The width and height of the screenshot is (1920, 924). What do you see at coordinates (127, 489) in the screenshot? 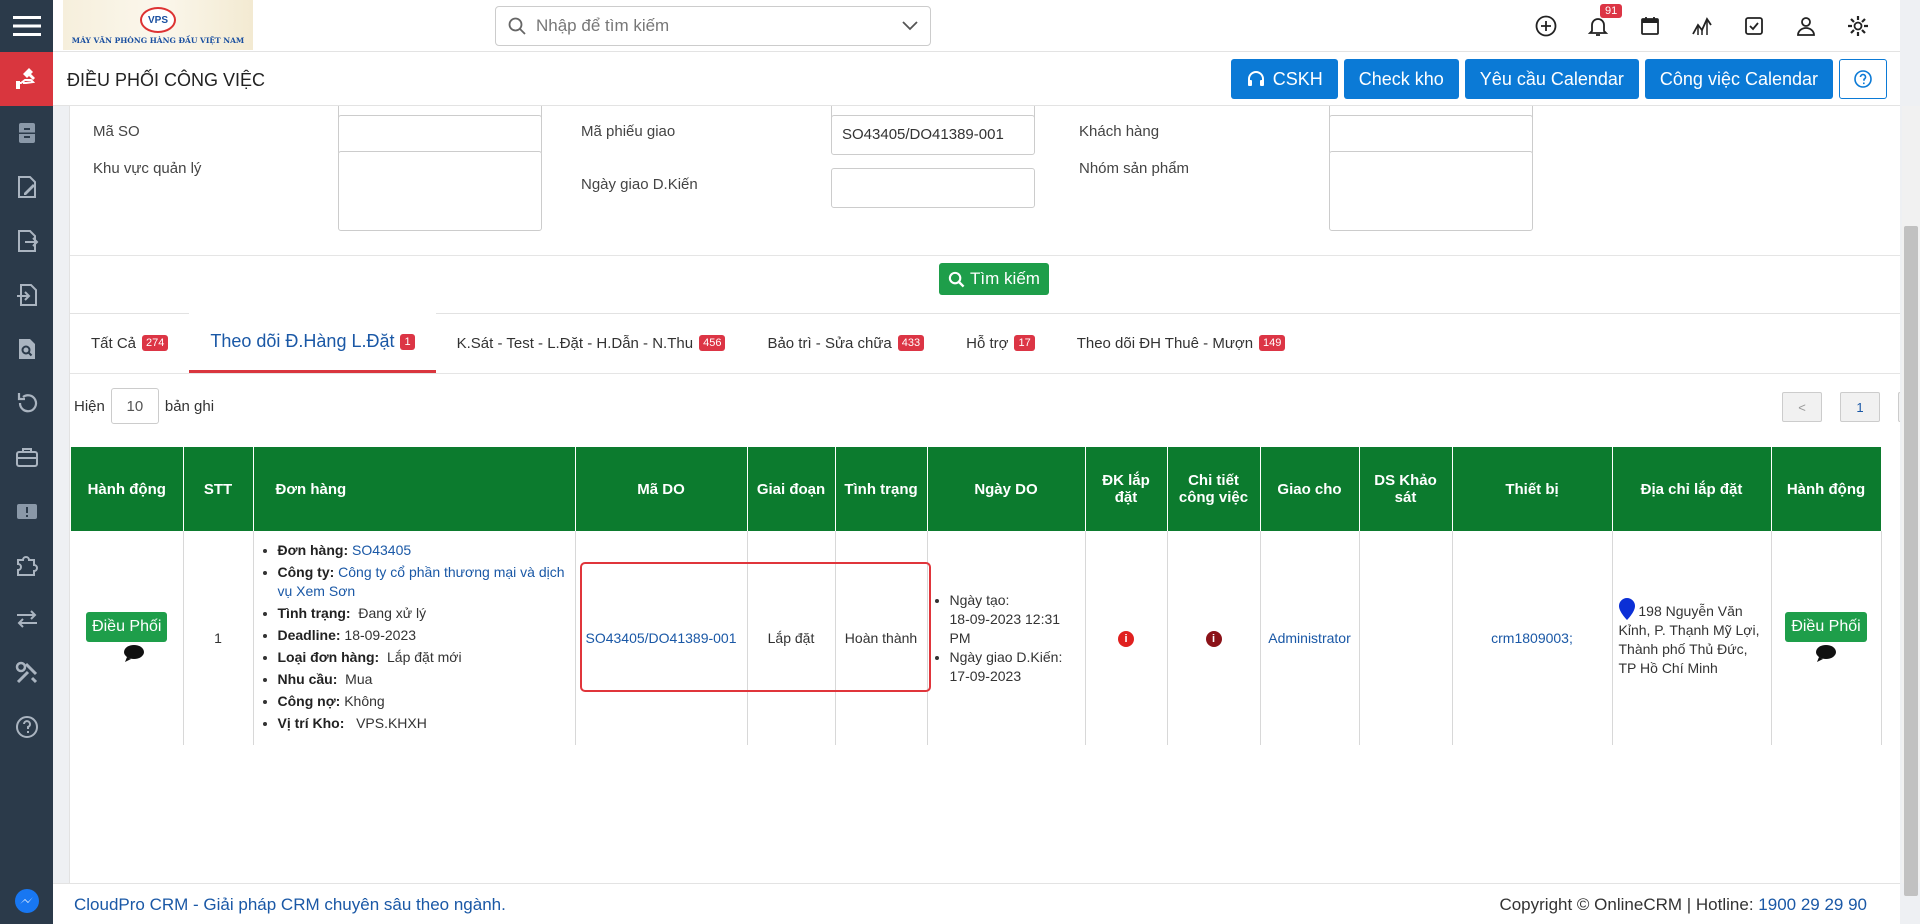
I see `col-header-action: Hành động` at bounding box center [127, 489].